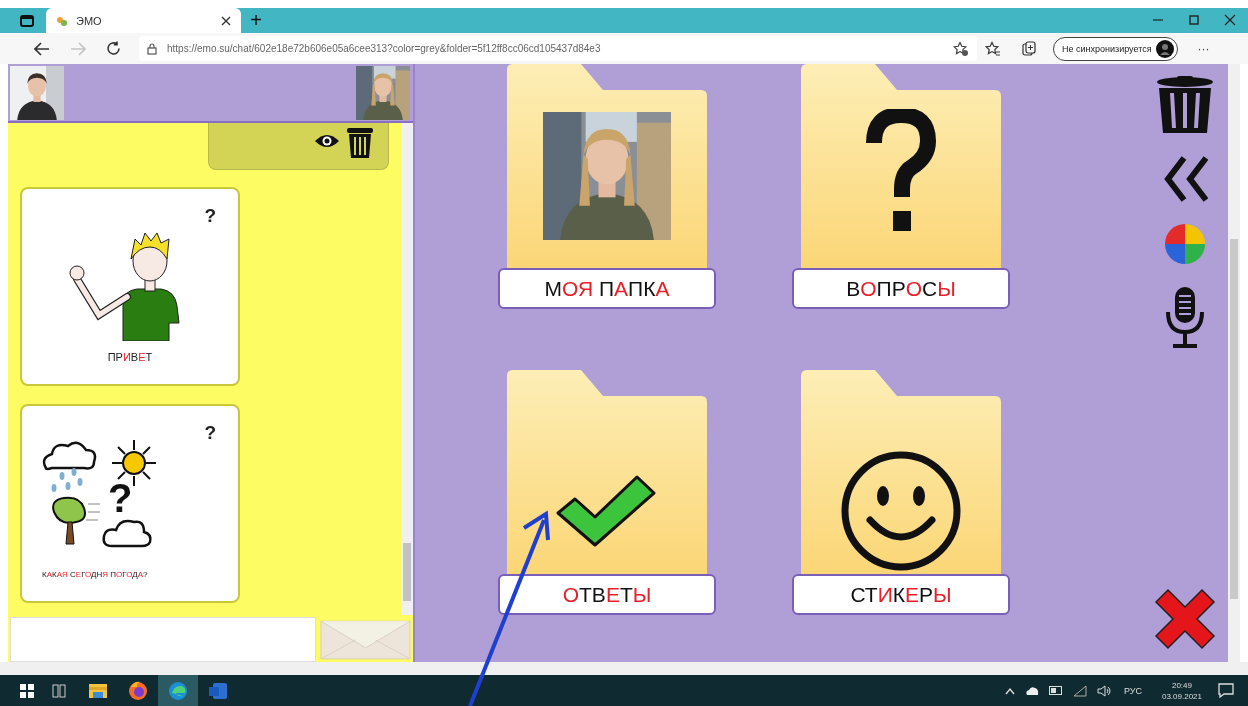 This screenshot has width=1248, height=706. I want to click on volume-icon, so click(1103, 690).